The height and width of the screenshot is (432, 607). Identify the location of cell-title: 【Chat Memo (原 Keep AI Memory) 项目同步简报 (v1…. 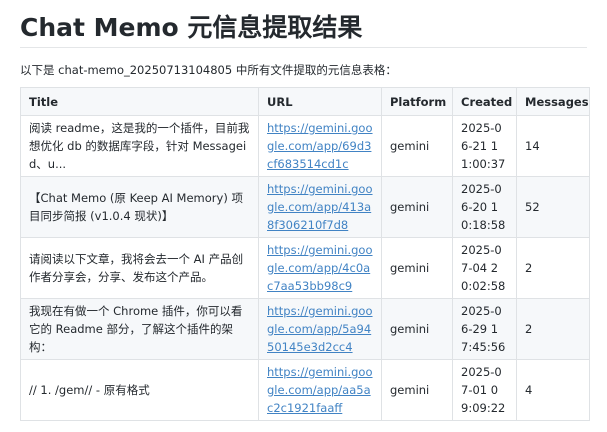
(139, 207).